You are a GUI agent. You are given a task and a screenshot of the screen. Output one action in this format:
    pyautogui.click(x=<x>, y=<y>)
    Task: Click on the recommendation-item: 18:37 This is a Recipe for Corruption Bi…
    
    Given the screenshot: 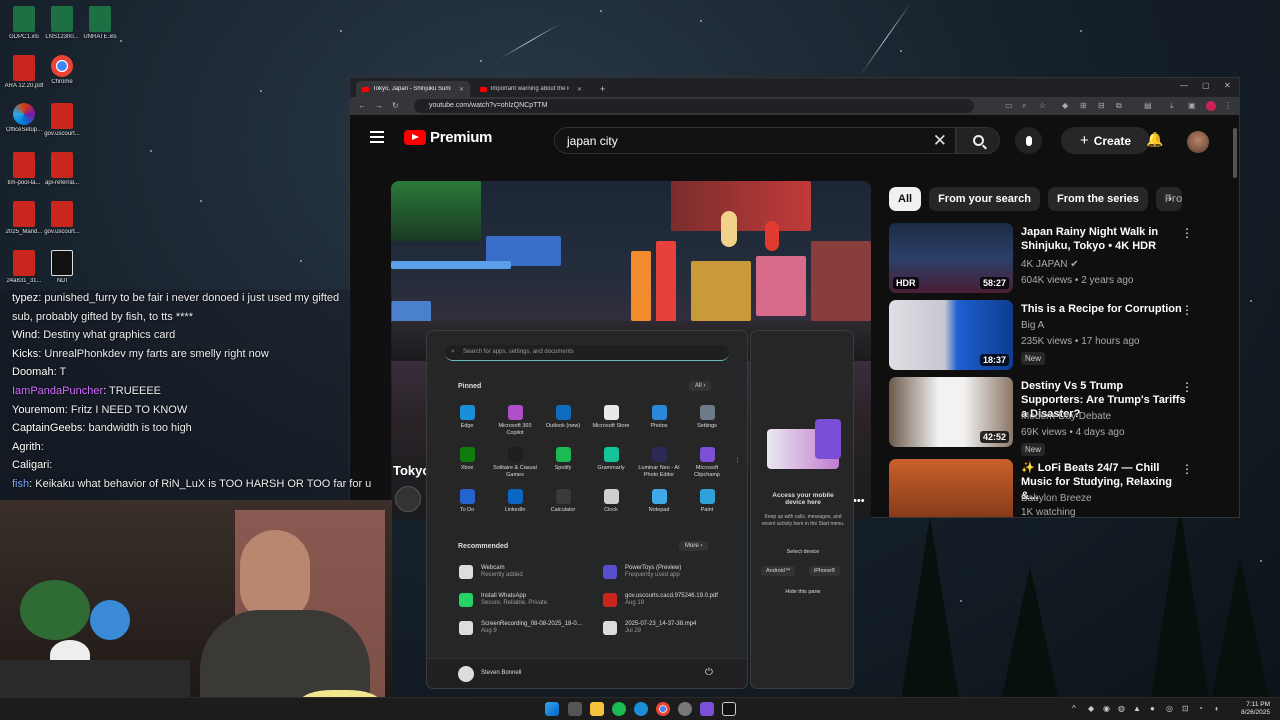 What is the action you would take?
    pyautogui.click(x=1054, y=336)
    